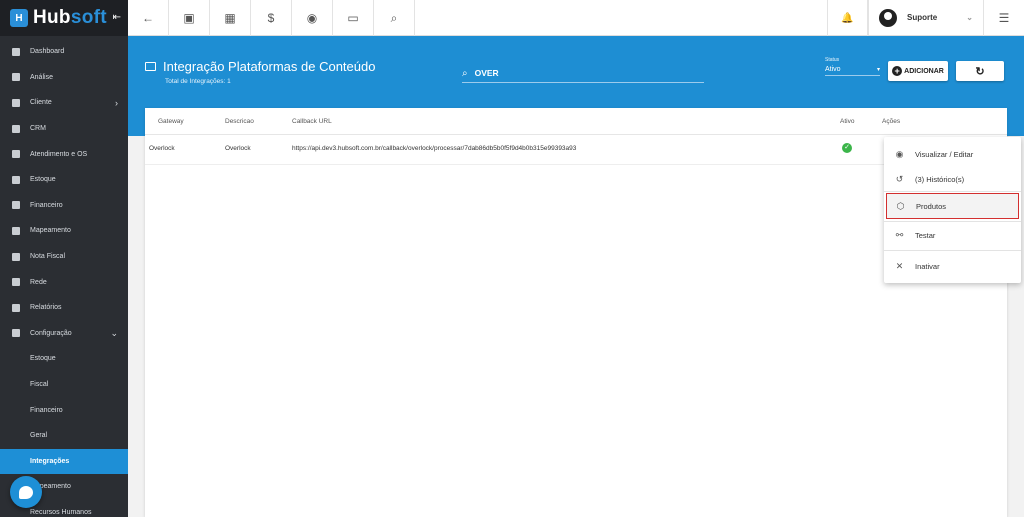  Describe the element at coordinates (64, 385) in the screenshot. I see `sidebar-subitem-fiscal: Fiscal` at that location.